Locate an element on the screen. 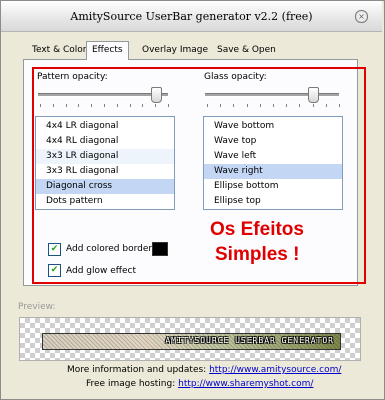 The image size is (385, 400). hosting-label: Free image hosting: is located at coordinates (131, 384).